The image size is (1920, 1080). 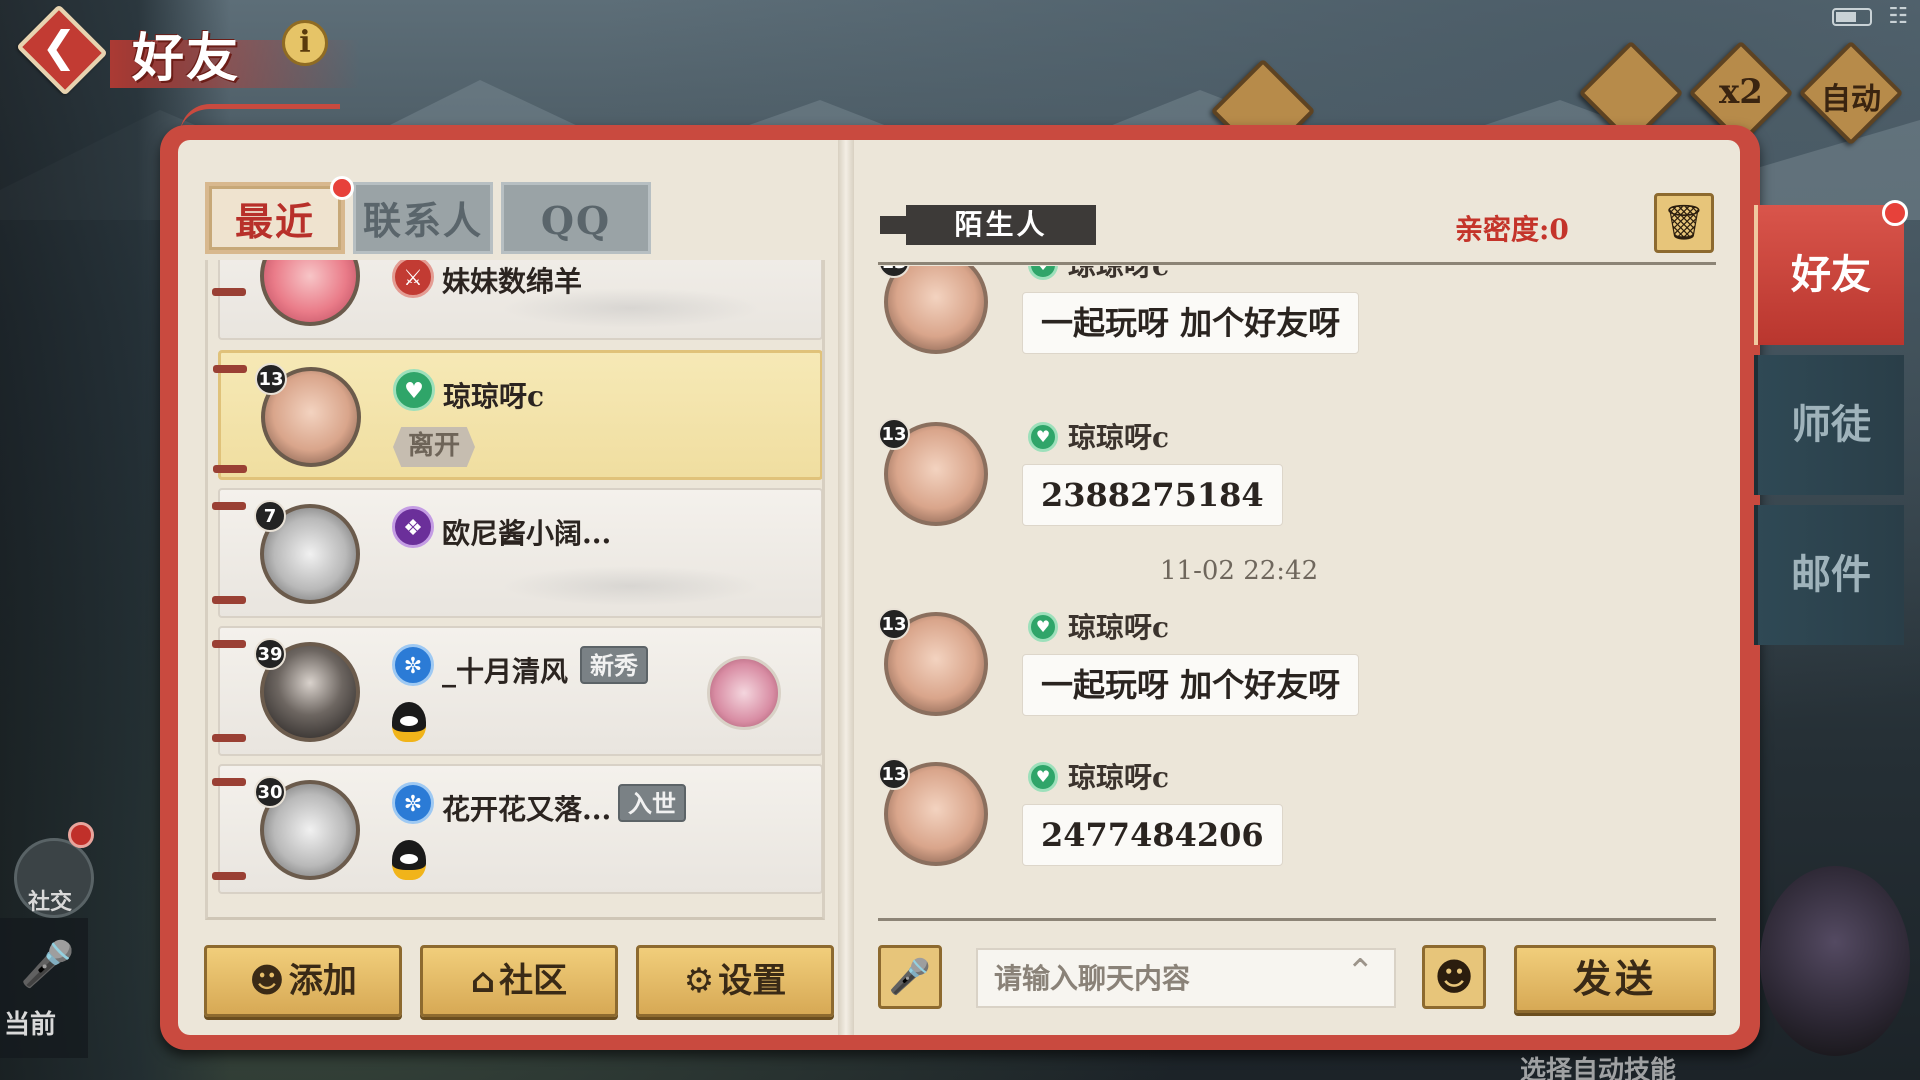 I want to click on info-icon: i, so click(x=305, y=43).